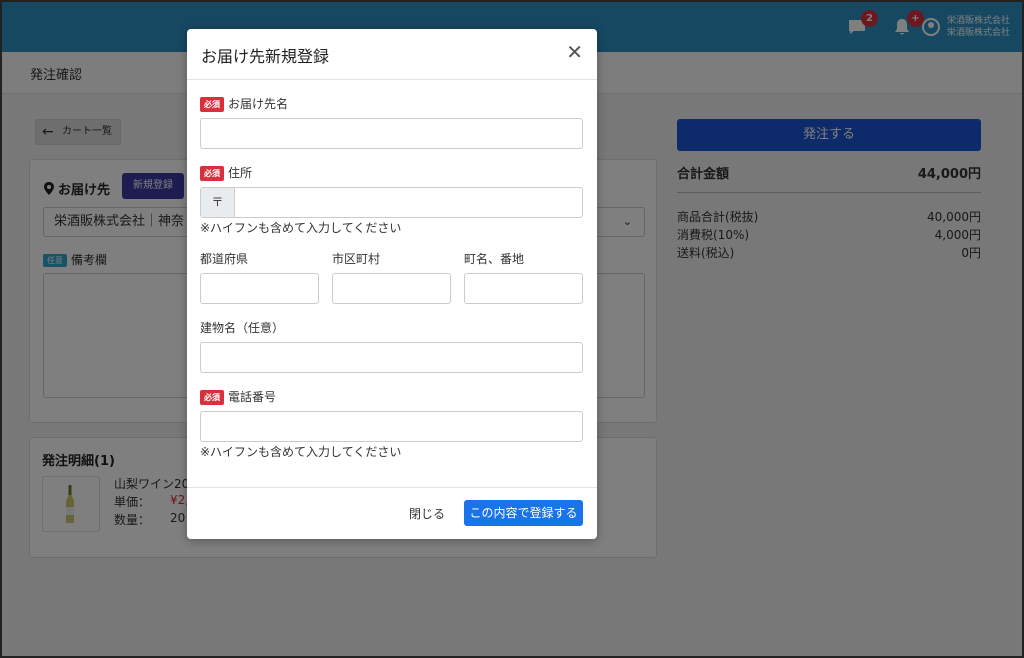 The width and height of the screenshot is (1024, 658). I want to click on modal-header-divider, so click(392, 79).